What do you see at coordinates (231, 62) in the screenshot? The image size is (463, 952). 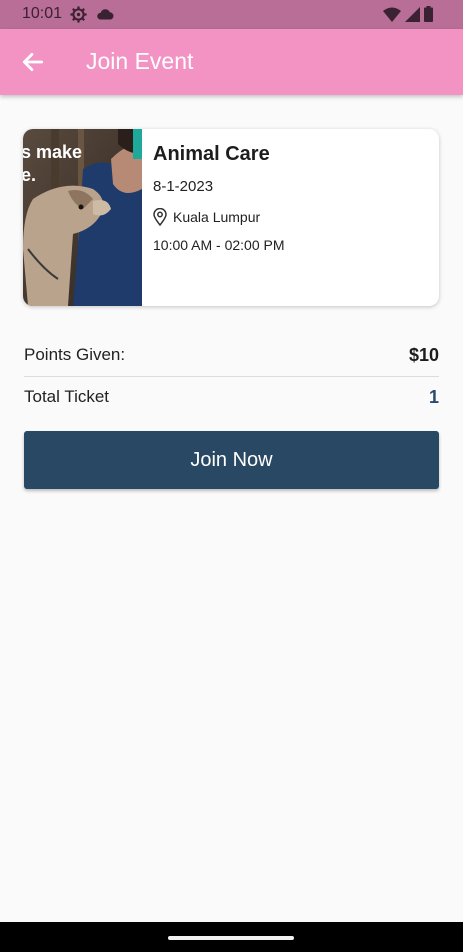 I see `app-bar: Join Event` at bounding box center [231, 62].